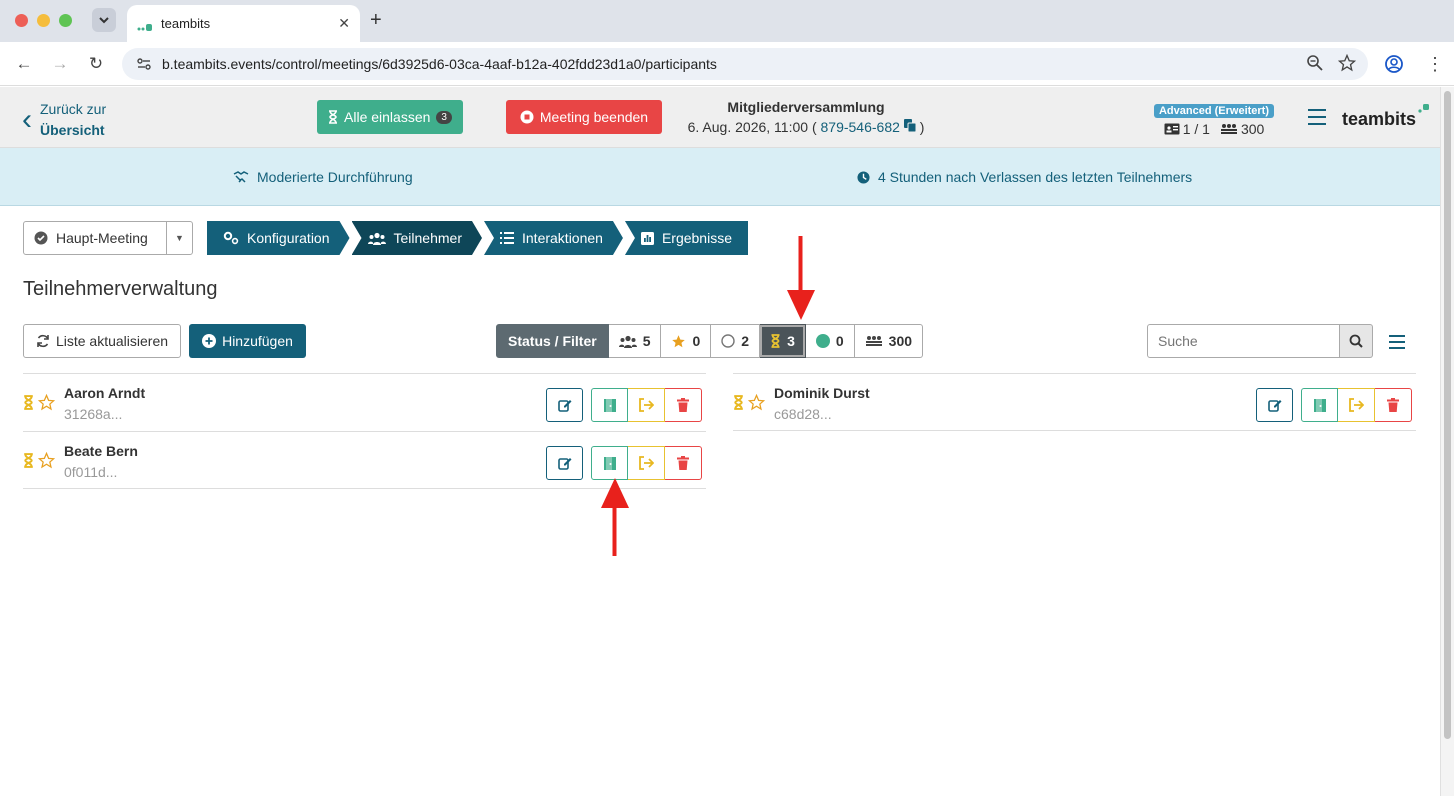 The height and width of the screenshot is (796, 1454). I want to click on caret-down-icon: ▼, so click(179, 238).